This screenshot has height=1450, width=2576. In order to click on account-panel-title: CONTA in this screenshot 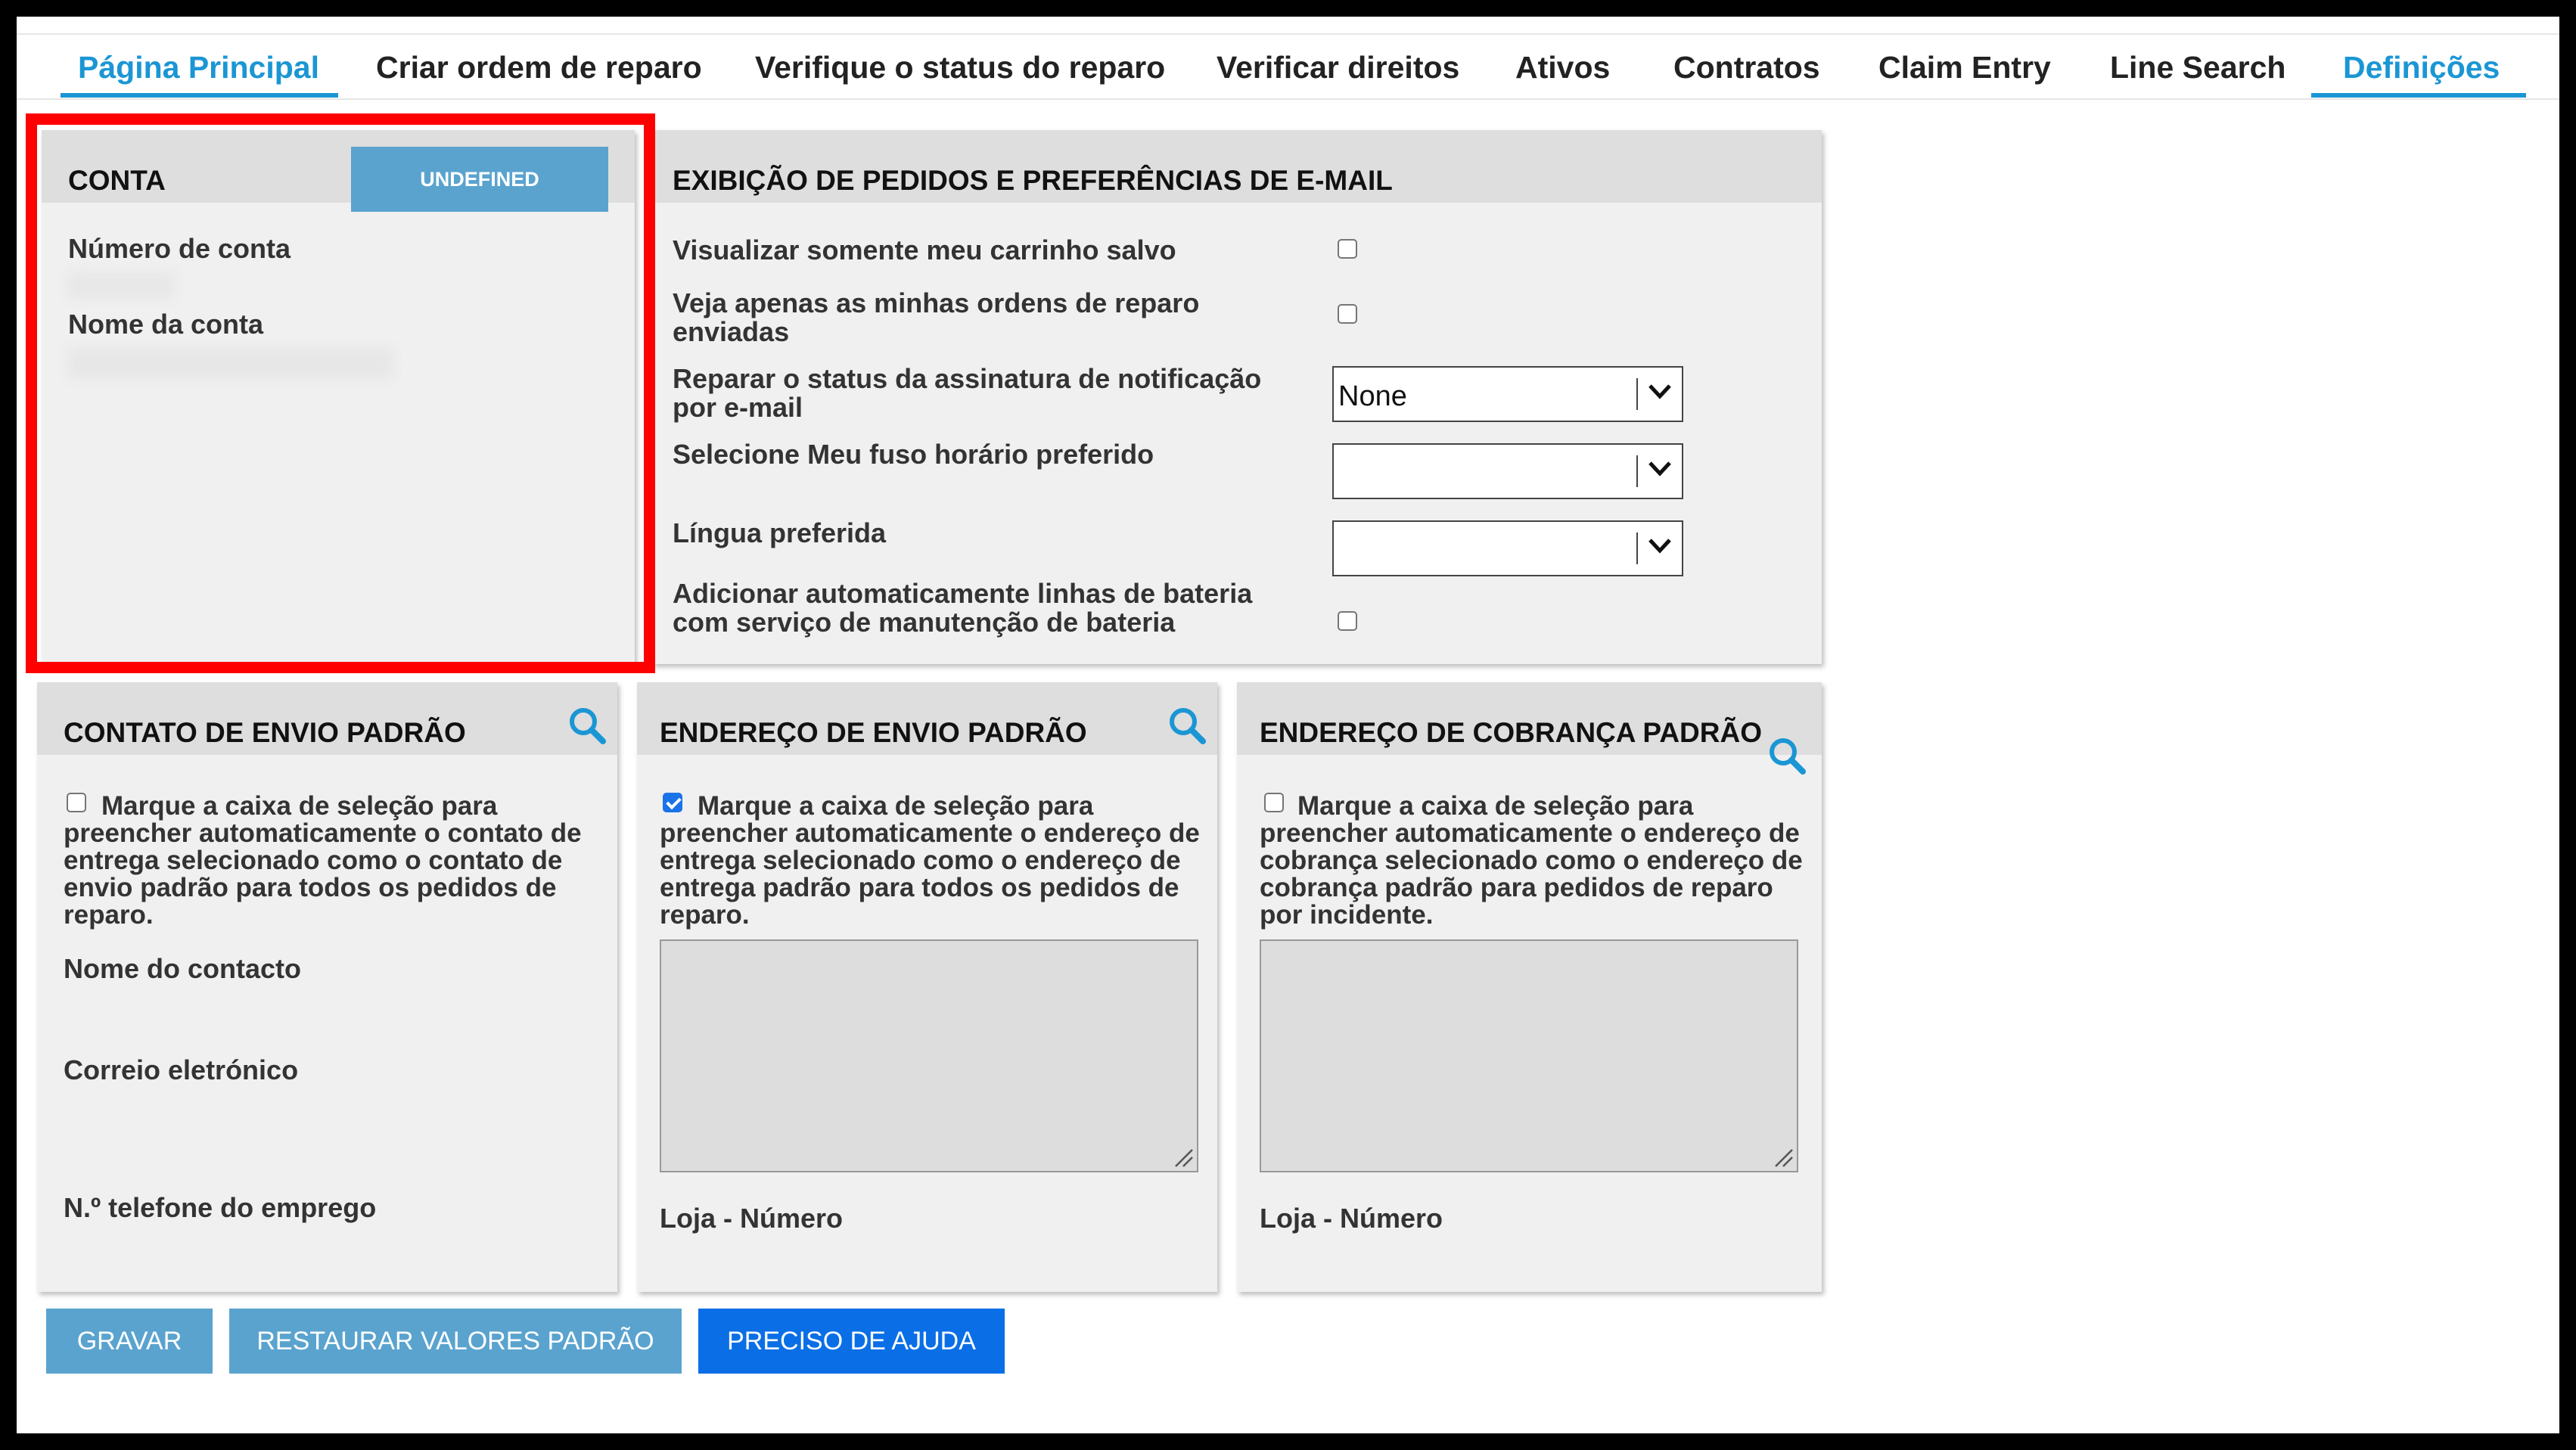, I will do `click(117, 180)`.